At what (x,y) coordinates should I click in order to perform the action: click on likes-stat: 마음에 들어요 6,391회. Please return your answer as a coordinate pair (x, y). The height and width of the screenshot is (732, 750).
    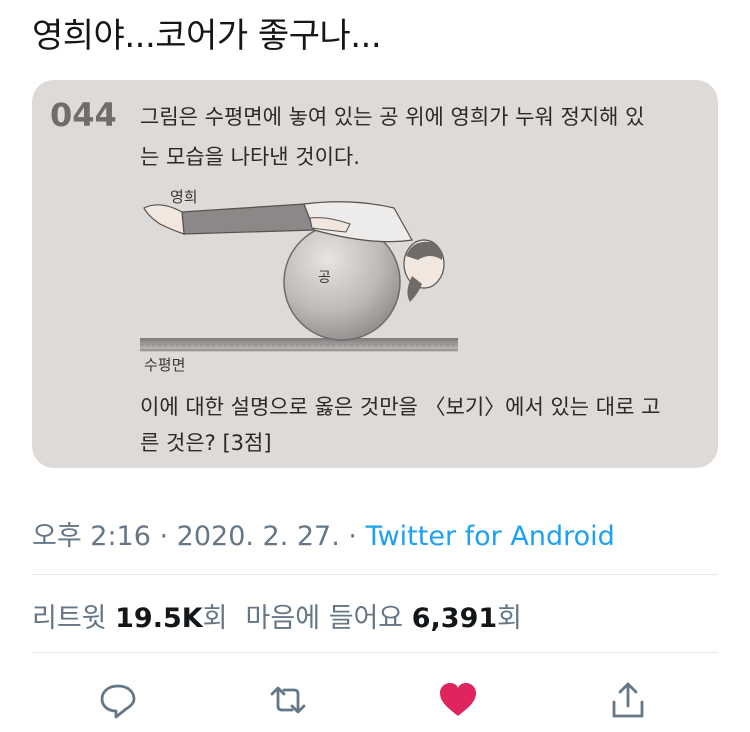
    Looking at the image, I should click on (384, 618).